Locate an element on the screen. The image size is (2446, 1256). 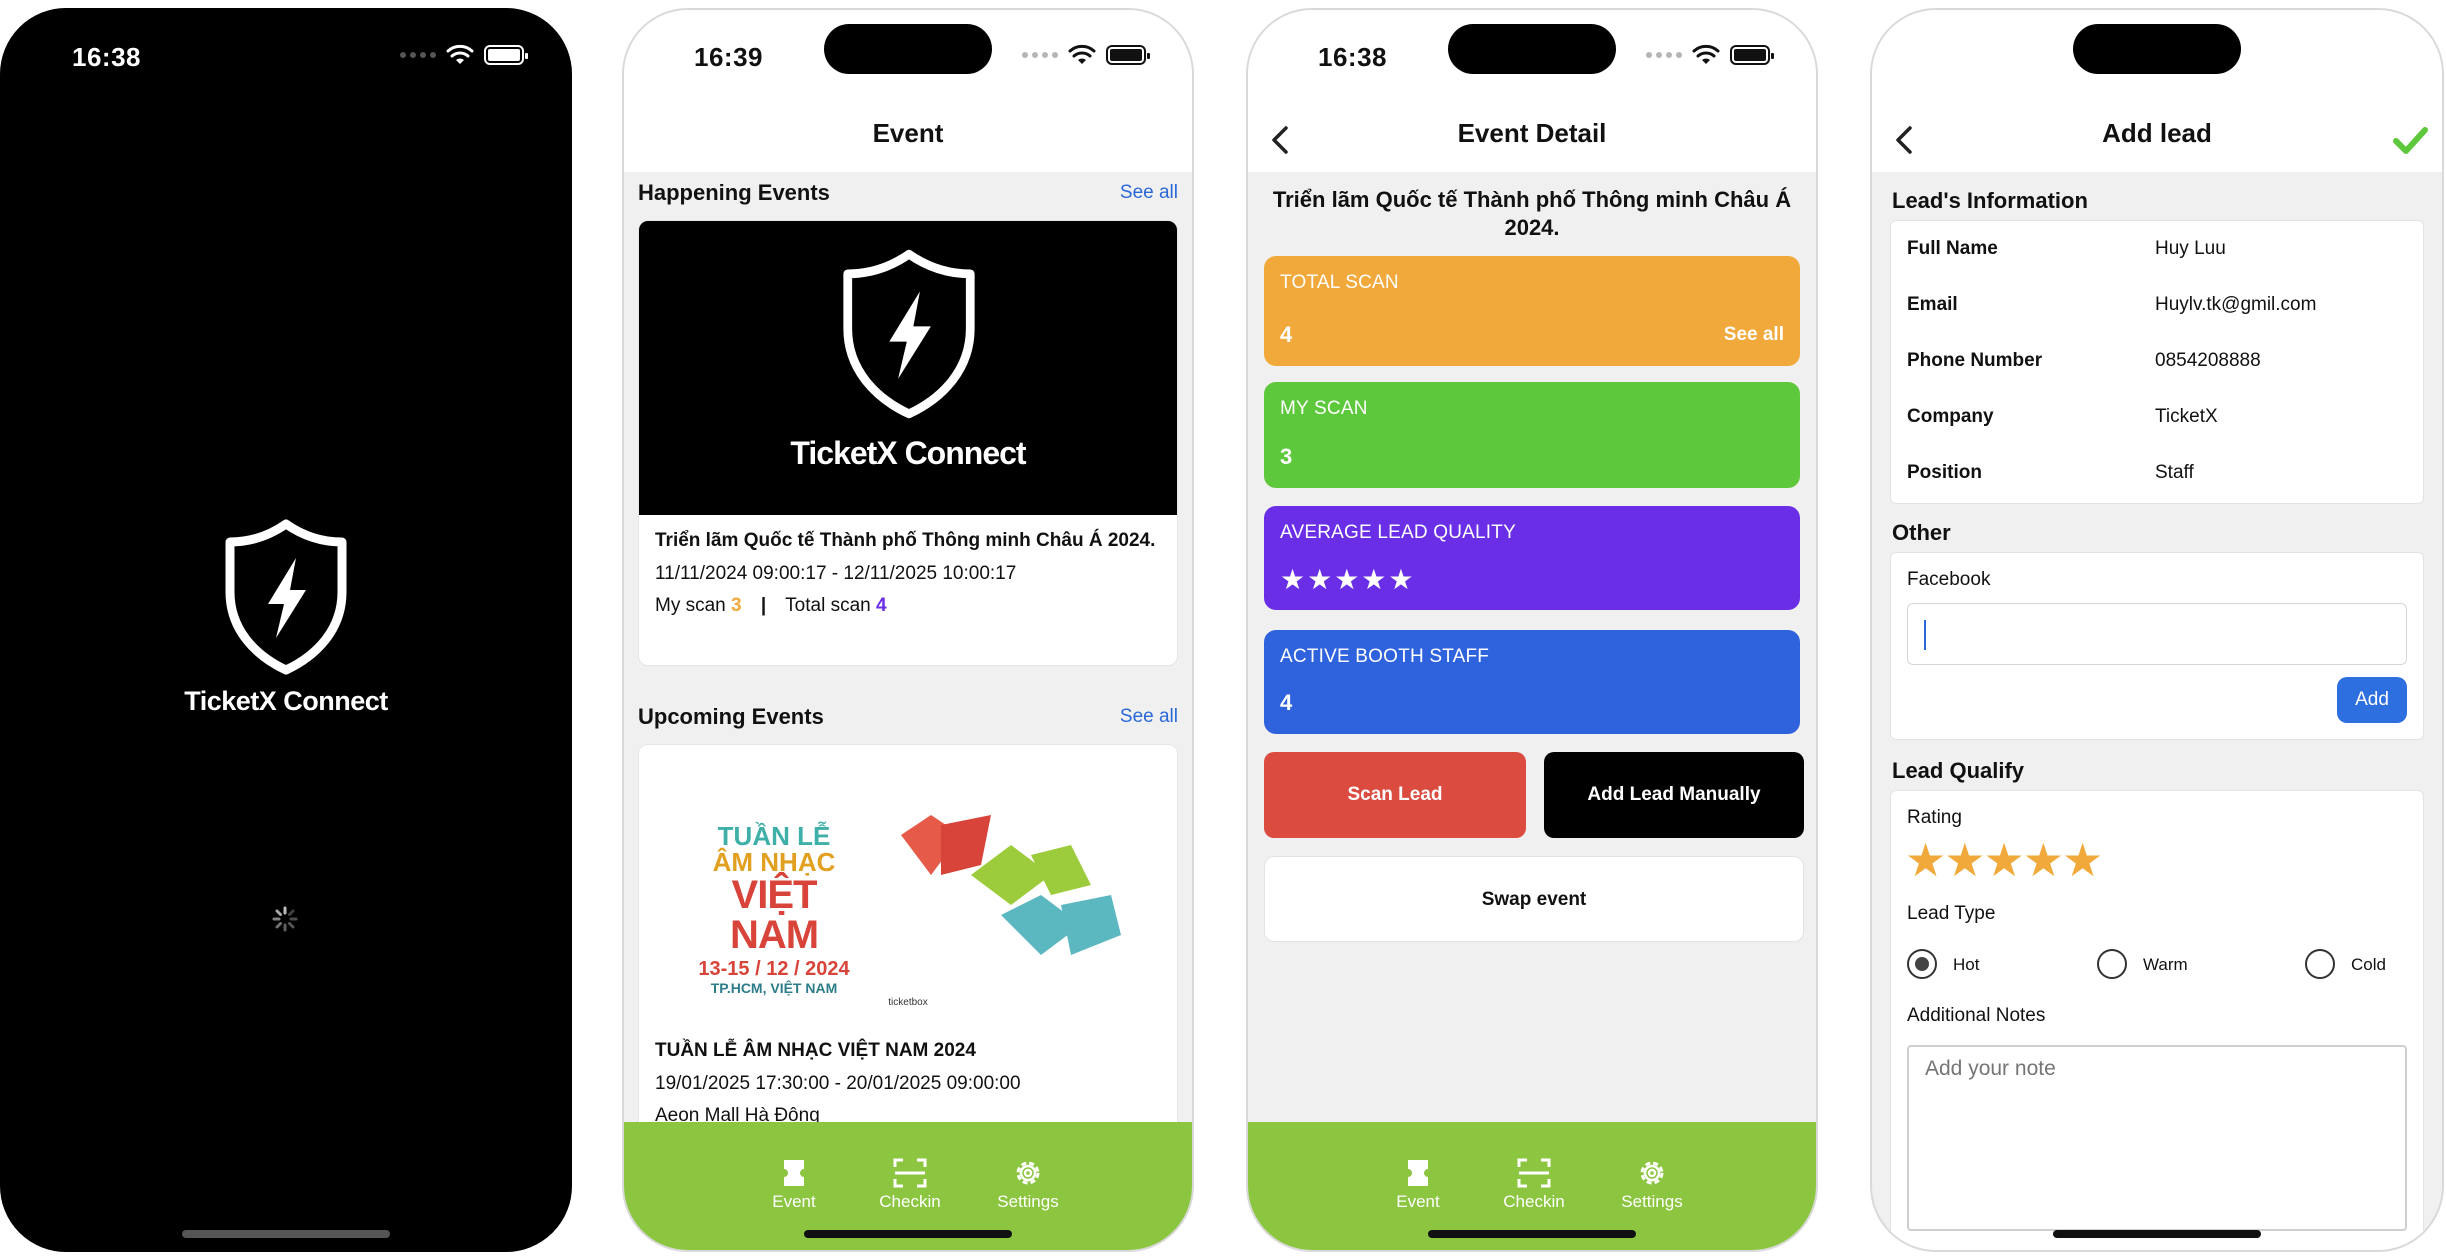
page-title: Event Detail is located at coordinates (1532, 133).